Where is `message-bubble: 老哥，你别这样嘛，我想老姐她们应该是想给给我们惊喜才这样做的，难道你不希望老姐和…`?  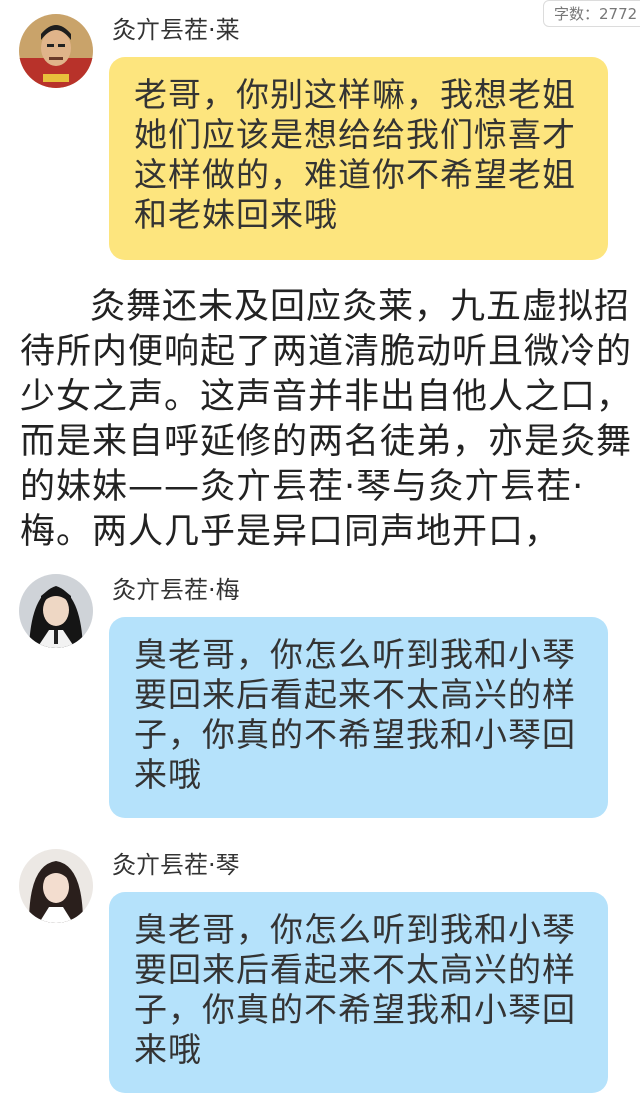 message-bubble: 老哥，你别这样嘛，我想老姐她们应该是想给给我们惊喜才这样做的，难道你不希望老姐和… is located at coordinates (358, 158).